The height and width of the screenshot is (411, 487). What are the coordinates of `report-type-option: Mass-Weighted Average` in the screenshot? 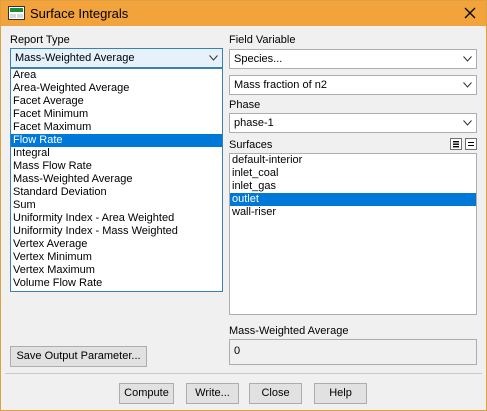 It's located at (116, 179).